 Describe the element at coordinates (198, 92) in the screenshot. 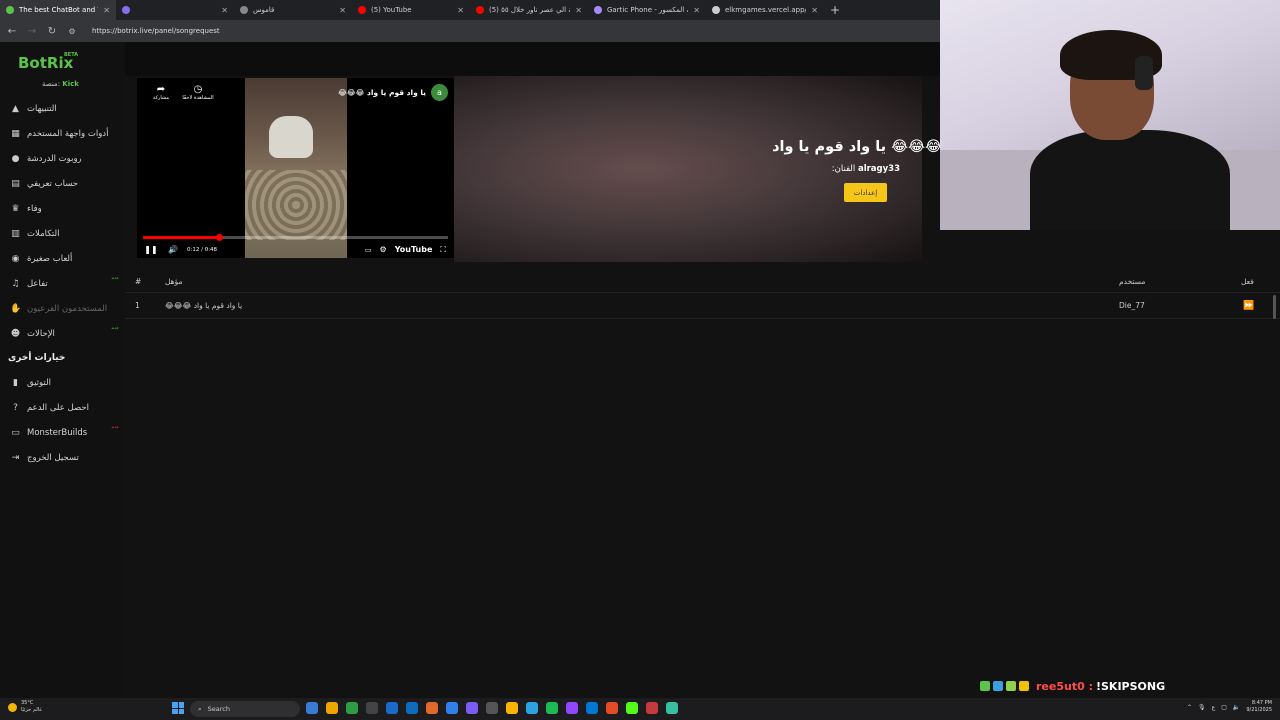

I see `watch-later-button: ◷ المشاهدة لاحقًا` at that location.